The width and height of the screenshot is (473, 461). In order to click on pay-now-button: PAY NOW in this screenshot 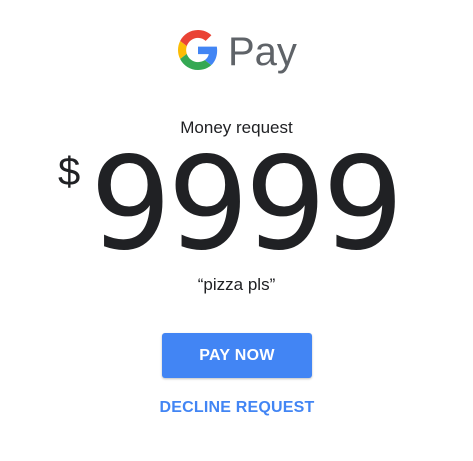, I will do `click(237, 355)`.